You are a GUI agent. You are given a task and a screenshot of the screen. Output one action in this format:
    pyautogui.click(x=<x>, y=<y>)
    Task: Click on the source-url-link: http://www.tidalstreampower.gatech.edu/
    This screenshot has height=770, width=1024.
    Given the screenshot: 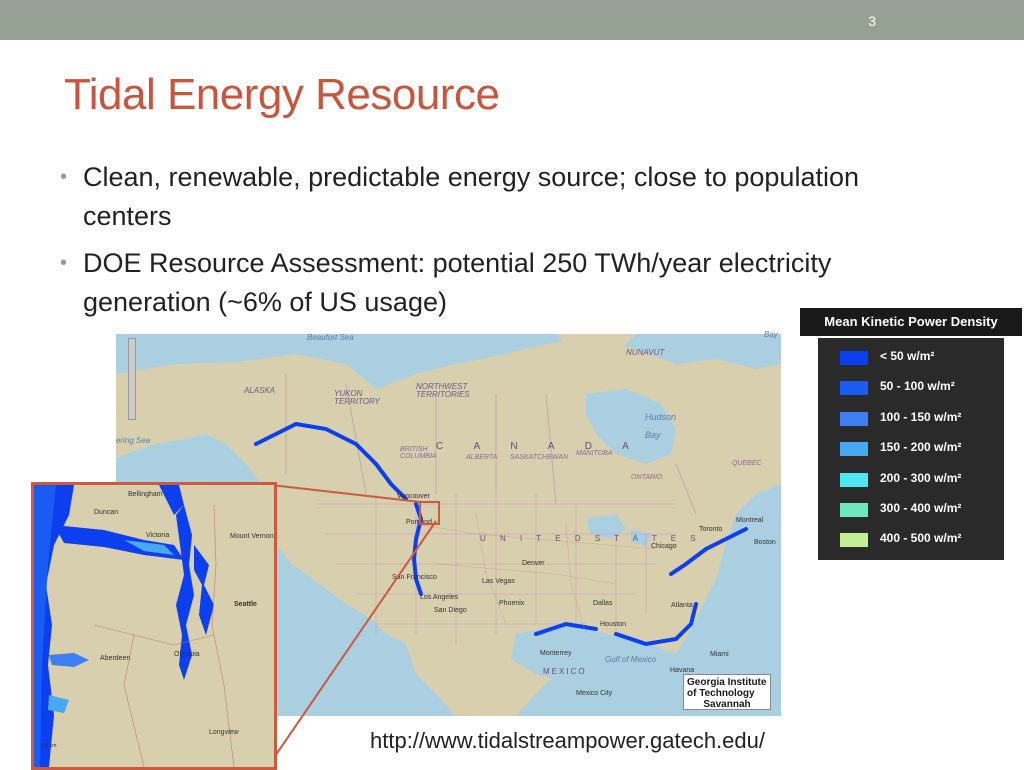 What is the action you would take?
    pyautogui.click(x=567, y=741)
    